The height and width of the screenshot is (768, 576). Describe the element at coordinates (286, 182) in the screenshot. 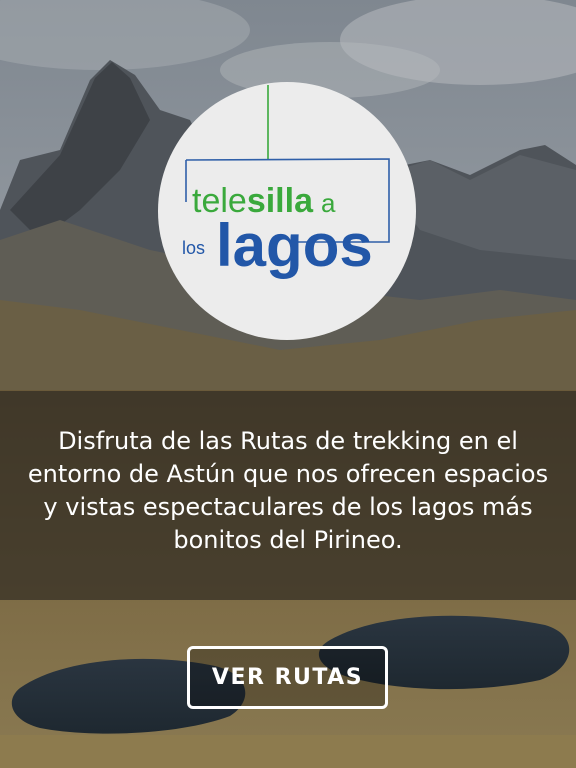

I see `telesilla-logo: telesilla a los lagos` at that location.